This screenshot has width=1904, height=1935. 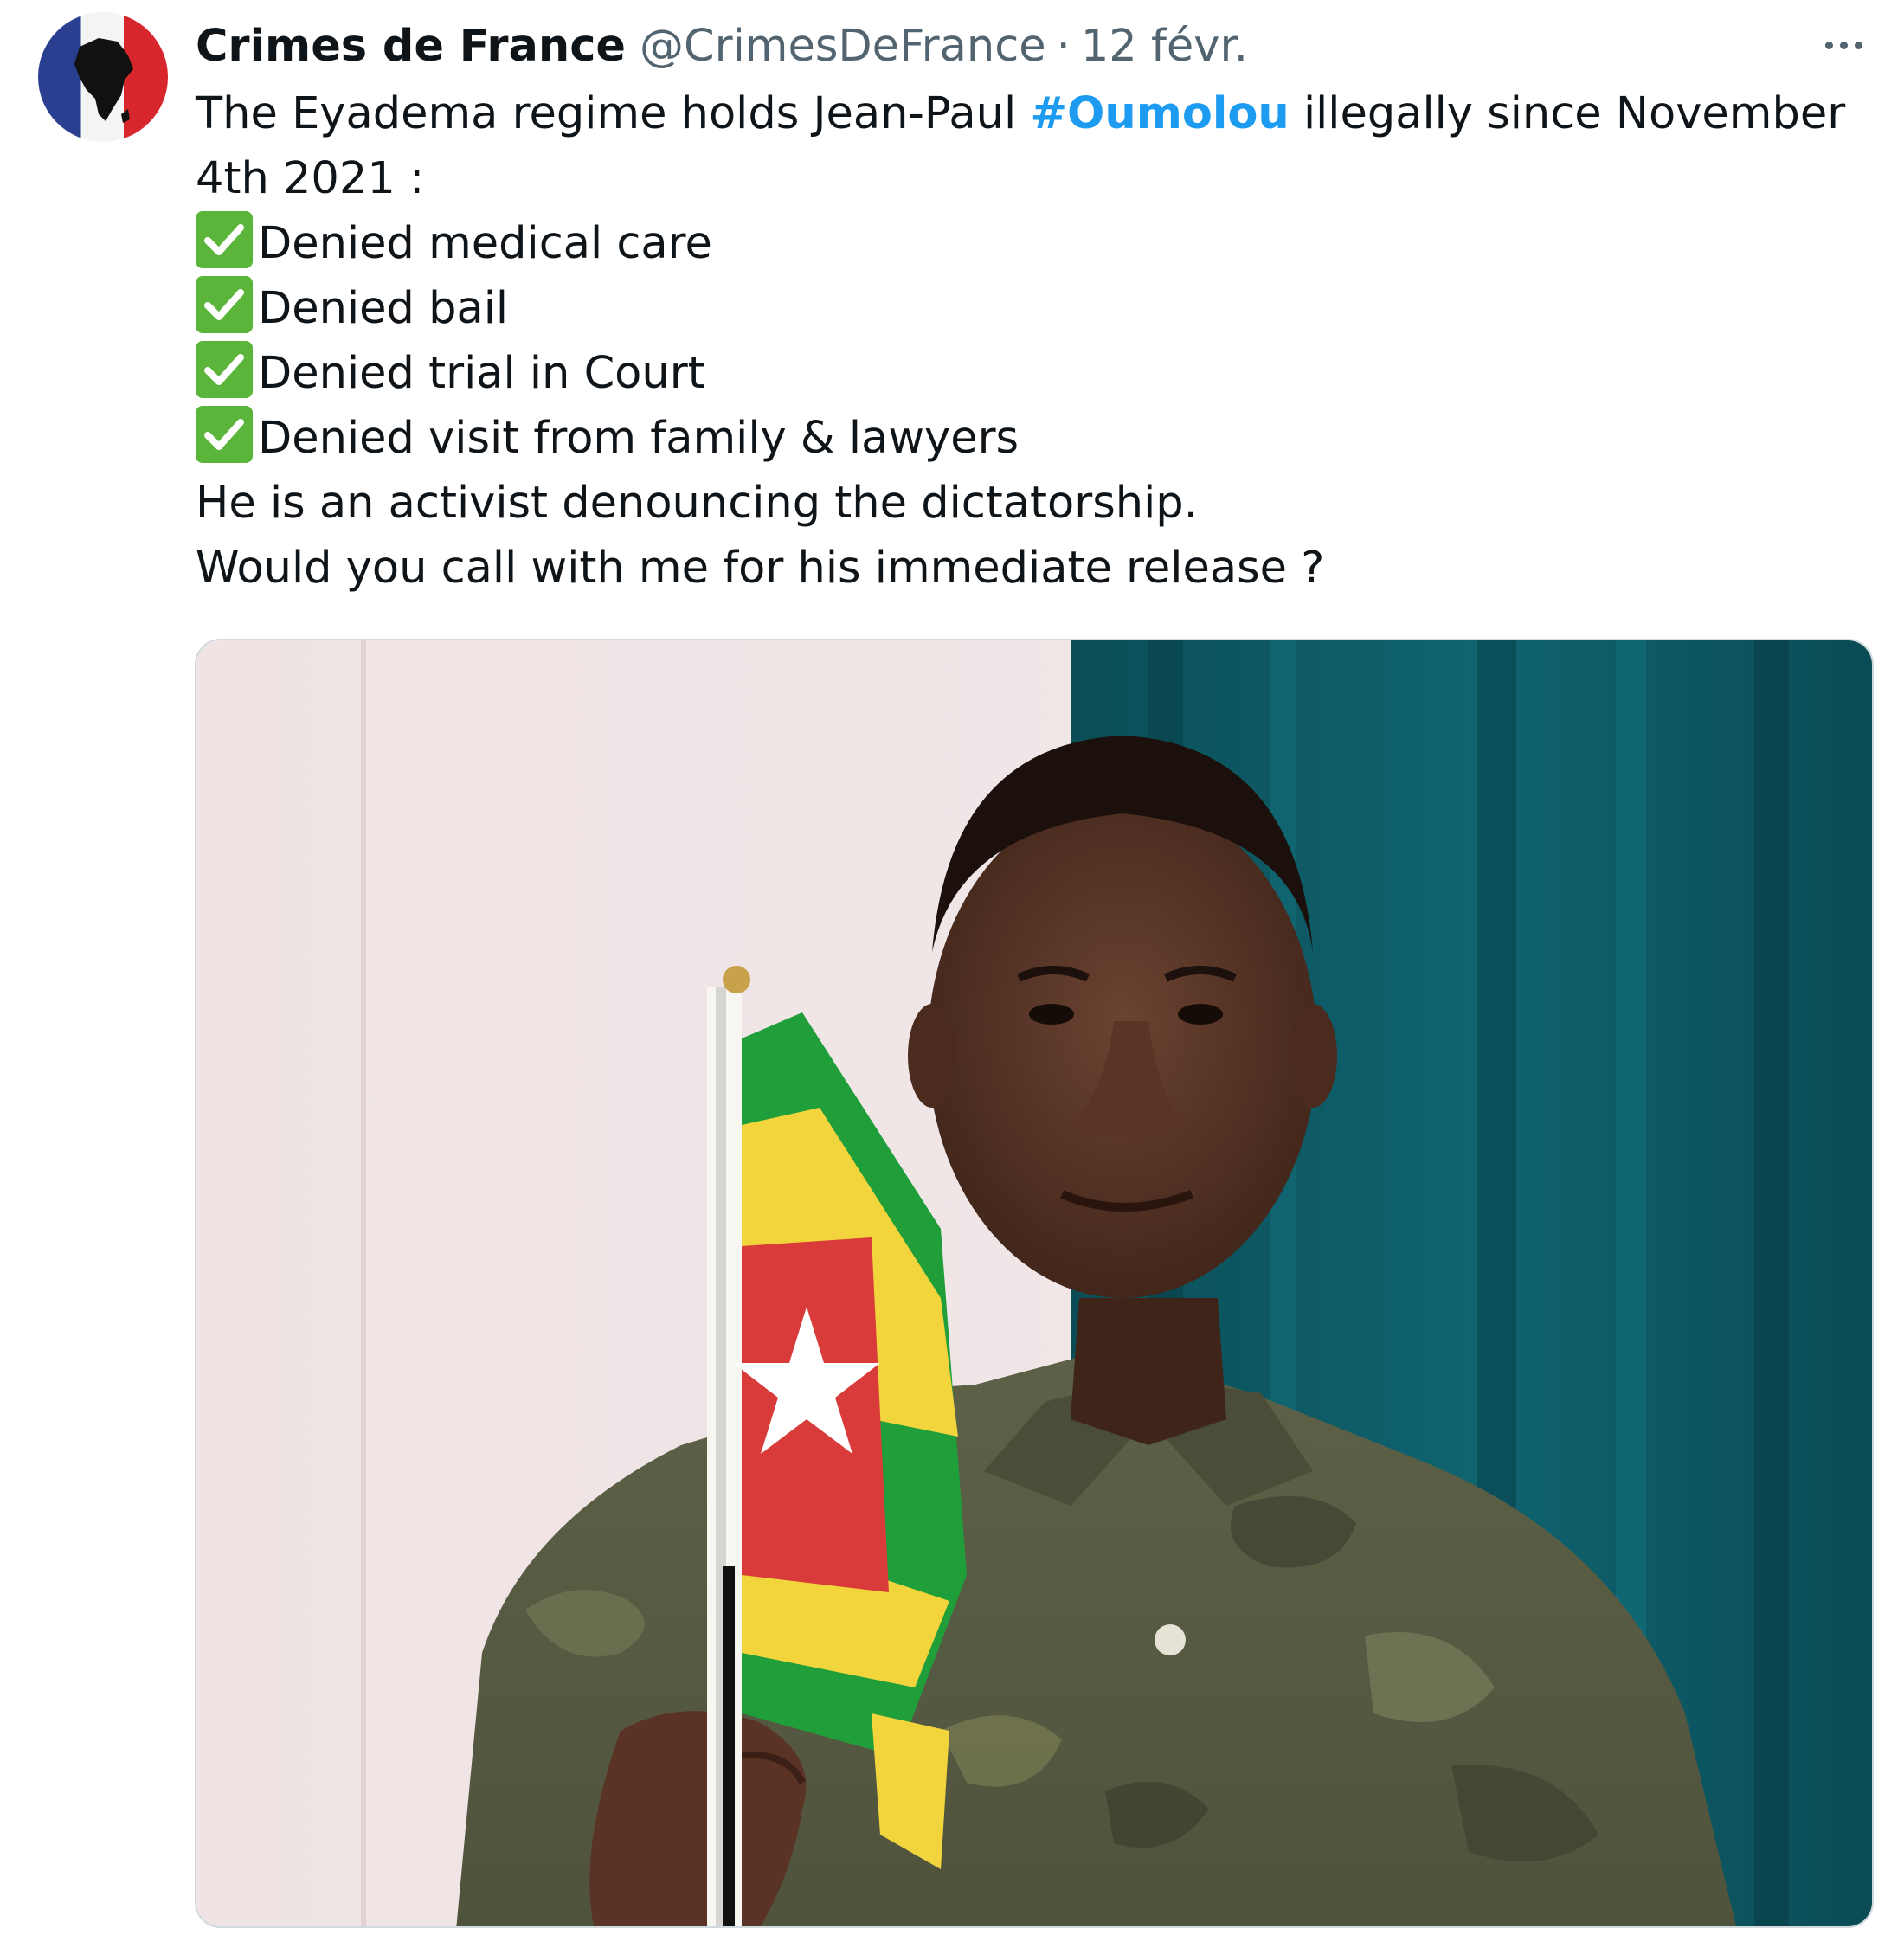 I want to click on check-list-item: Denied bail, so click(x=1035, y=308).